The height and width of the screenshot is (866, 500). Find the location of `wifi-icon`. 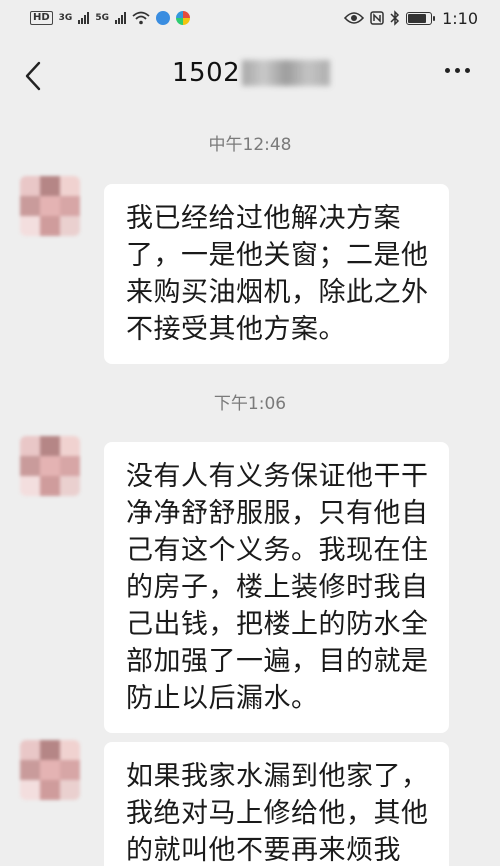

wifi-icon is located at coordinates (141, 18).